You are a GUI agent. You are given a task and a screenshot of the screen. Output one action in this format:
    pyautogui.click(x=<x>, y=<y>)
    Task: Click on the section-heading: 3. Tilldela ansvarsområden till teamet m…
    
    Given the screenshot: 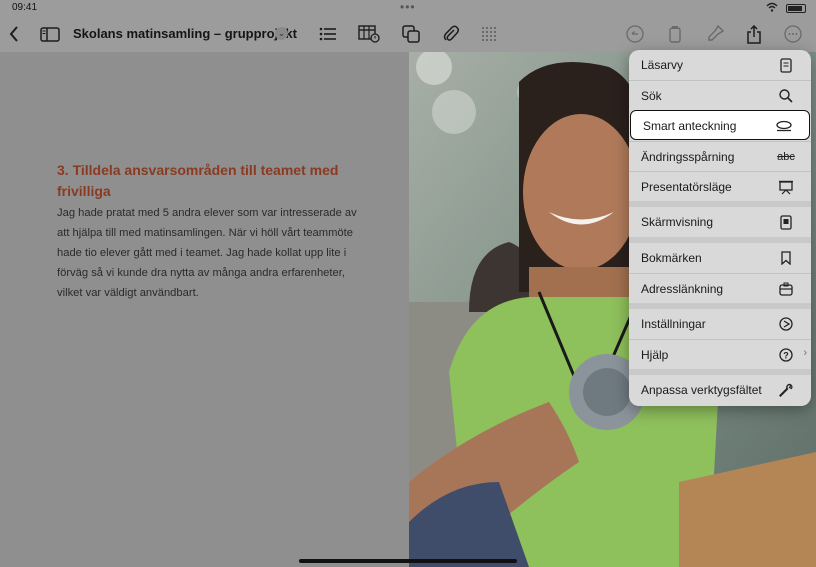 What is the action you would take?
    pyautogui.click(x=198, y=180)
    